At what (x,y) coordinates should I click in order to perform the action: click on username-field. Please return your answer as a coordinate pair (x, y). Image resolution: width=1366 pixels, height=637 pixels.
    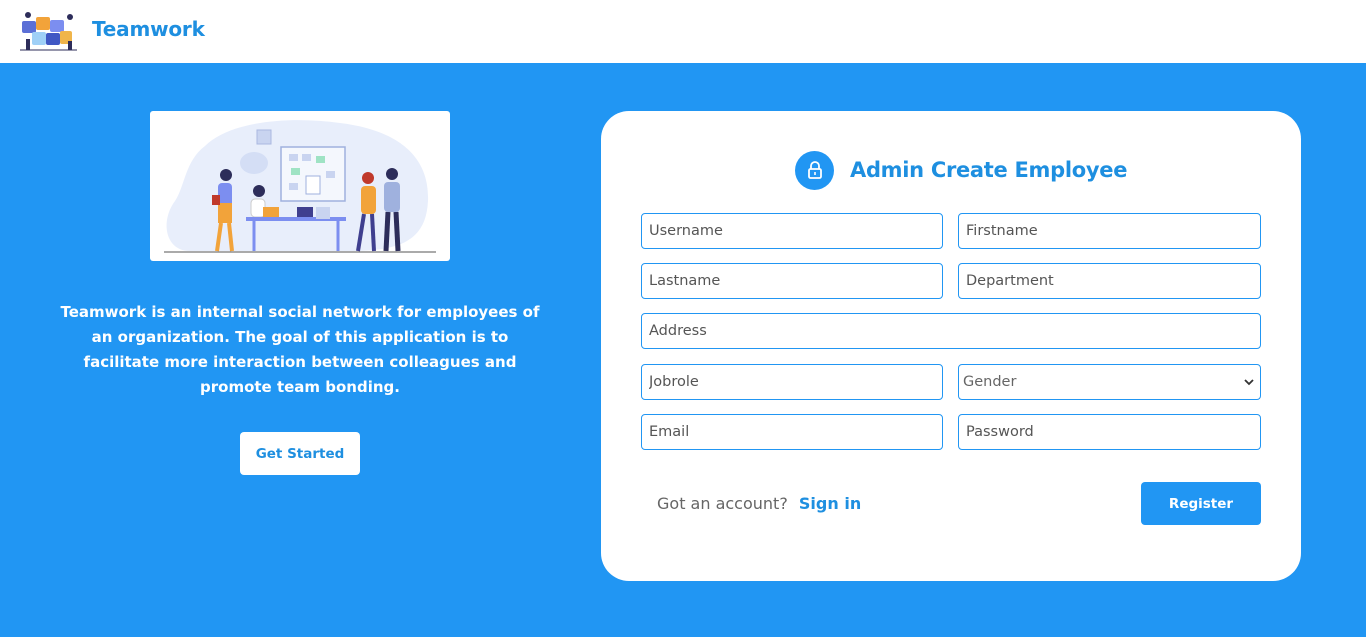
    Looking at the image, I should click on (792, 231).